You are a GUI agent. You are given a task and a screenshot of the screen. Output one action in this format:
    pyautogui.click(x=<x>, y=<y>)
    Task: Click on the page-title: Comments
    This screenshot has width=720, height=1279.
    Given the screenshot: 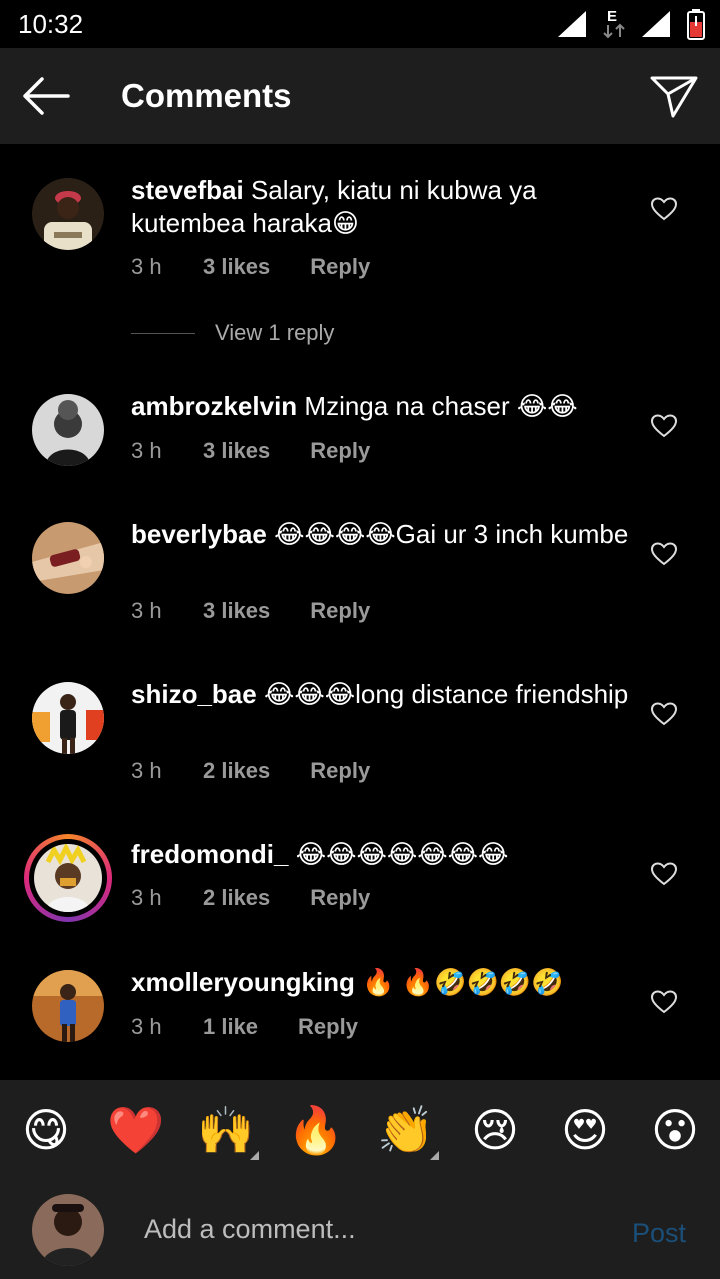 What is the action you would take?
    pyautogui.click(x=206, y=95)
    